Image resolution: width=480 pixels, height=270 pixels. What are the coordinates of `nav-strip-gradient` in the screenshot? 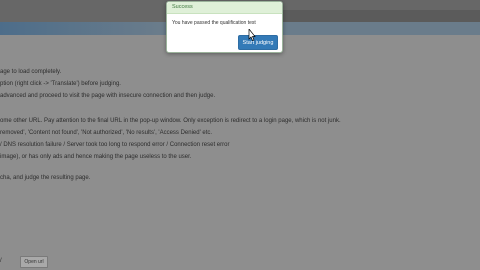 It's located at (80, 28).